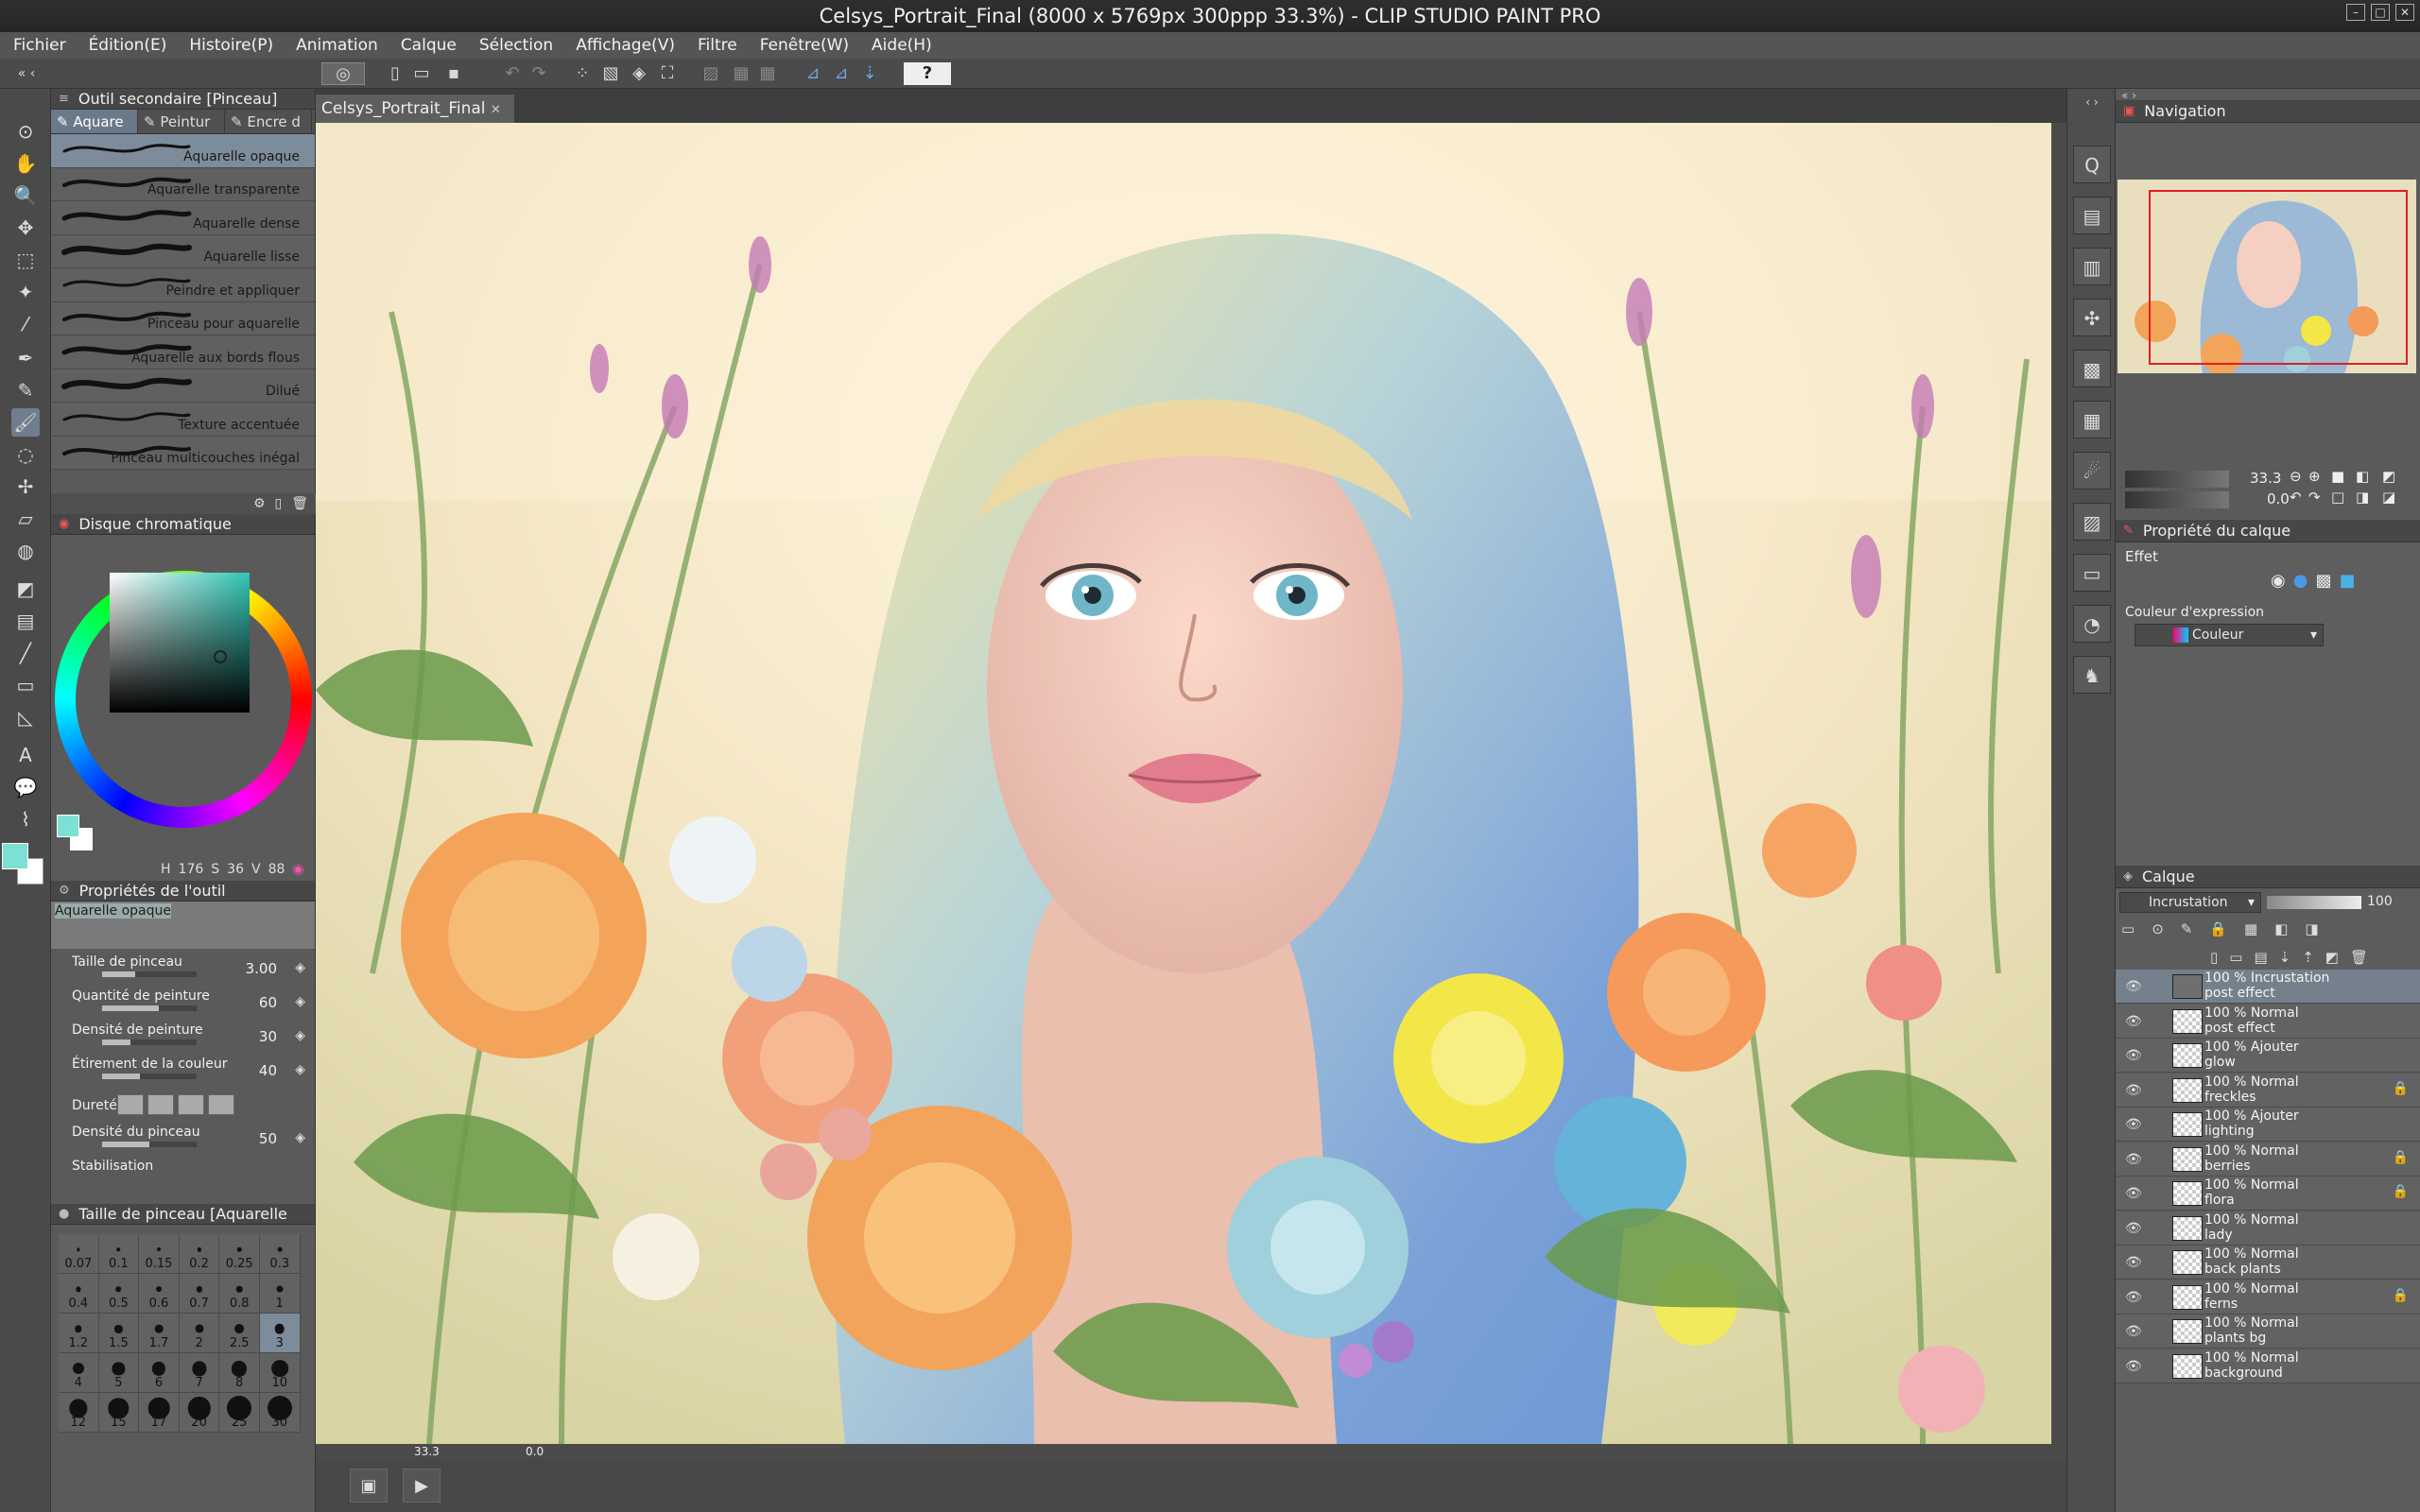  I want to click on fill-icon: ◈, so click(639, 73).